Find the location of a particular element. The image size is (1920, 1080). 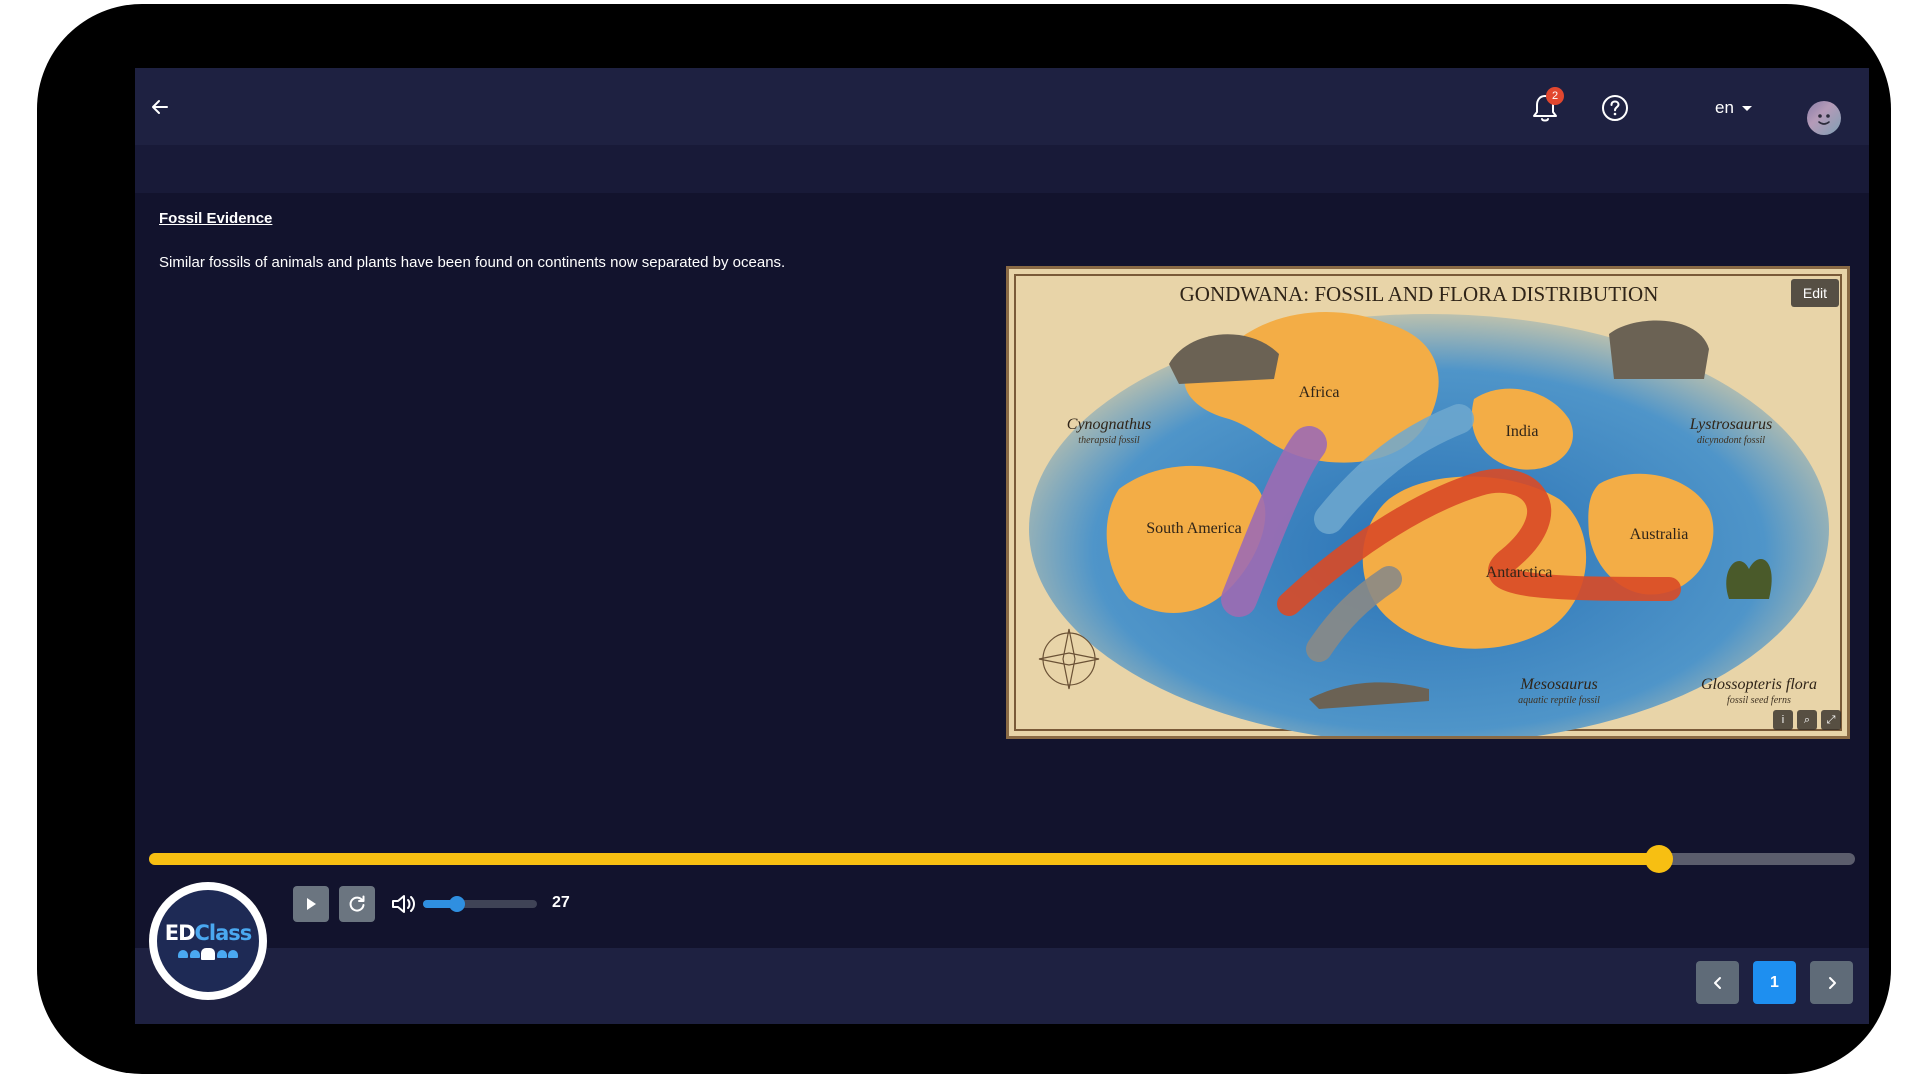

label-australia: Australia is located at coordinates (1659, 534).